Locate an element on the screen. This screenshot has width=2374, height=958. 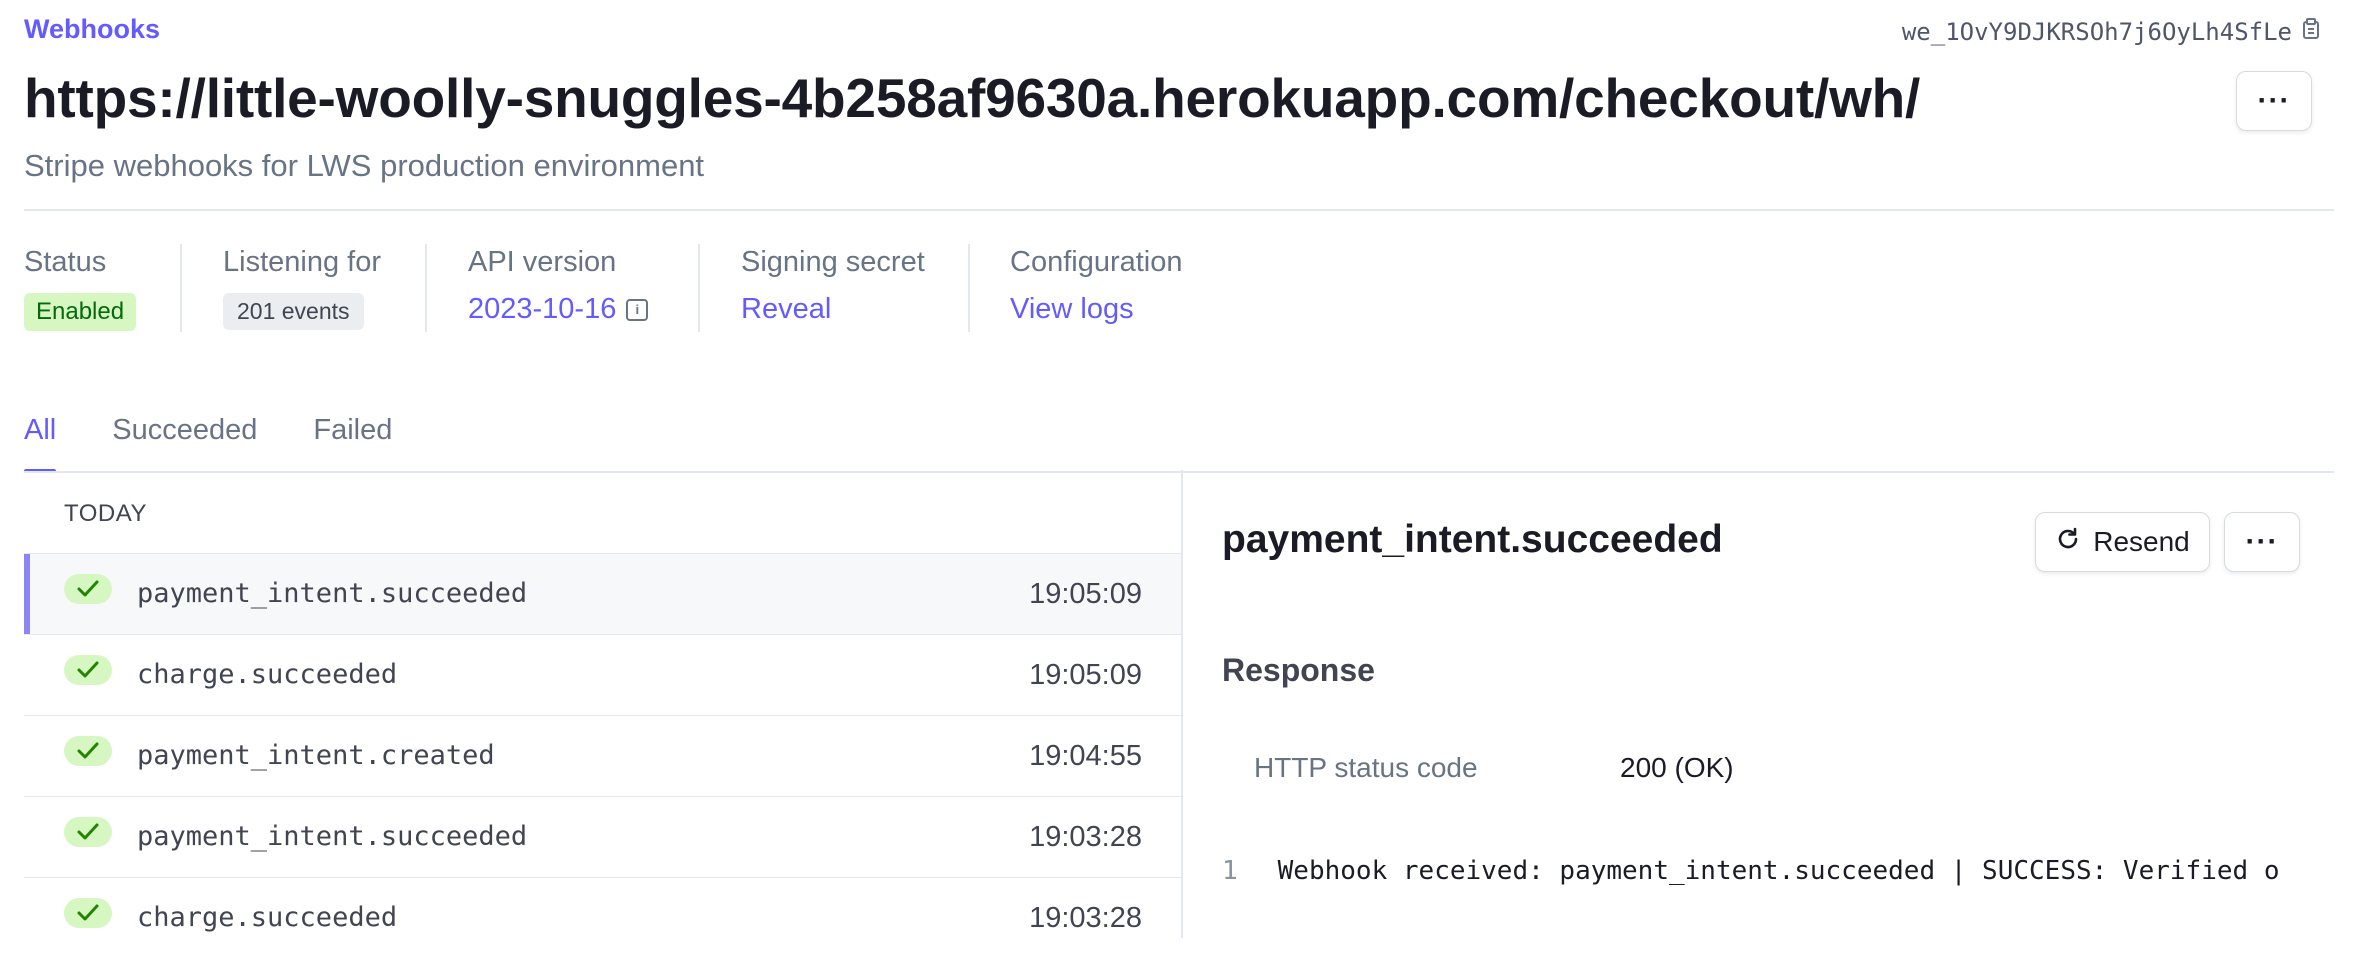
listening-label: Listening for is located at coordinates (302, 262).